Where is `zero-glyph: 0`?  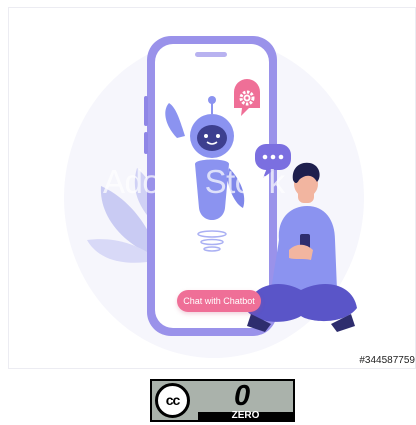
zero-glyph: 0 is located at coordinates (242, 396).